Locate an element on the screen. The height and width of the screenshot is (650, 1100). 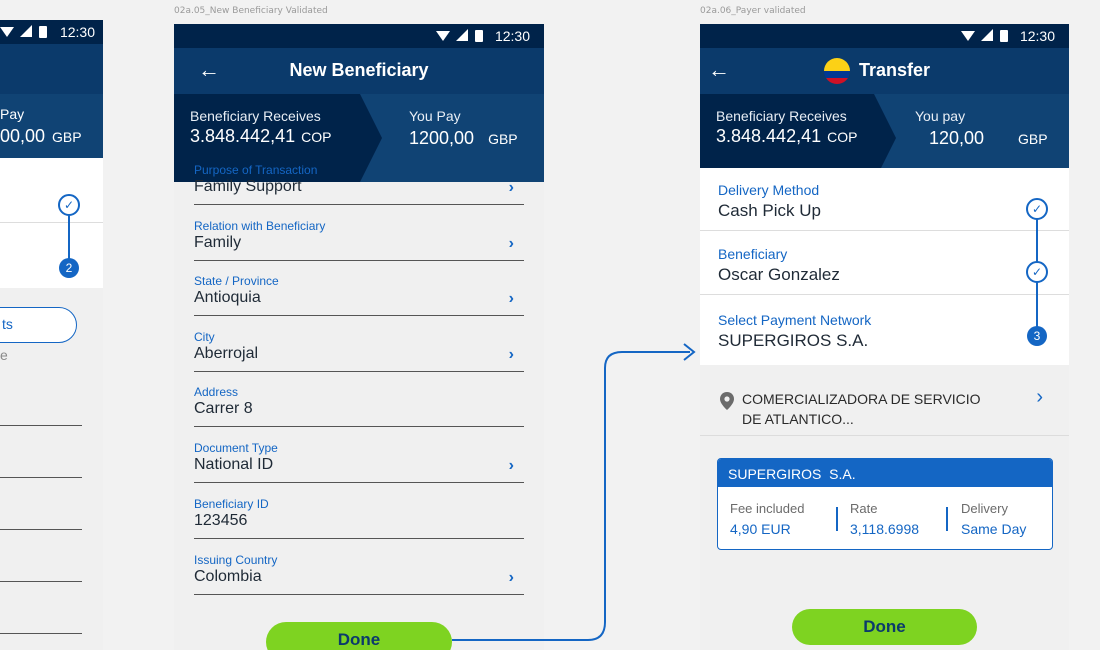
fee-label: Fee included is located at coordinates (767, 508).